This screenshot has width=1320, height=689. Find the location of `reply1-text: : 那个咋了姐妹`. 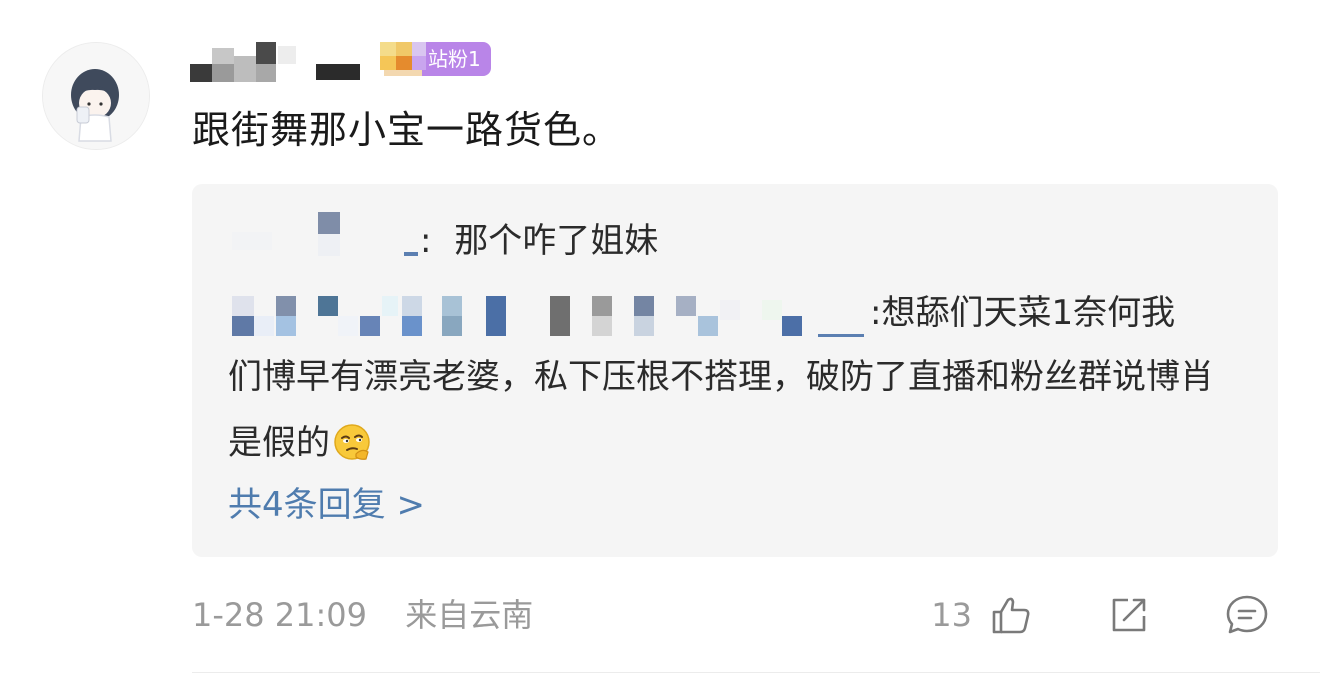

reply1-text: : 那个咋了姐妹 is located at coordinates (539, 241).